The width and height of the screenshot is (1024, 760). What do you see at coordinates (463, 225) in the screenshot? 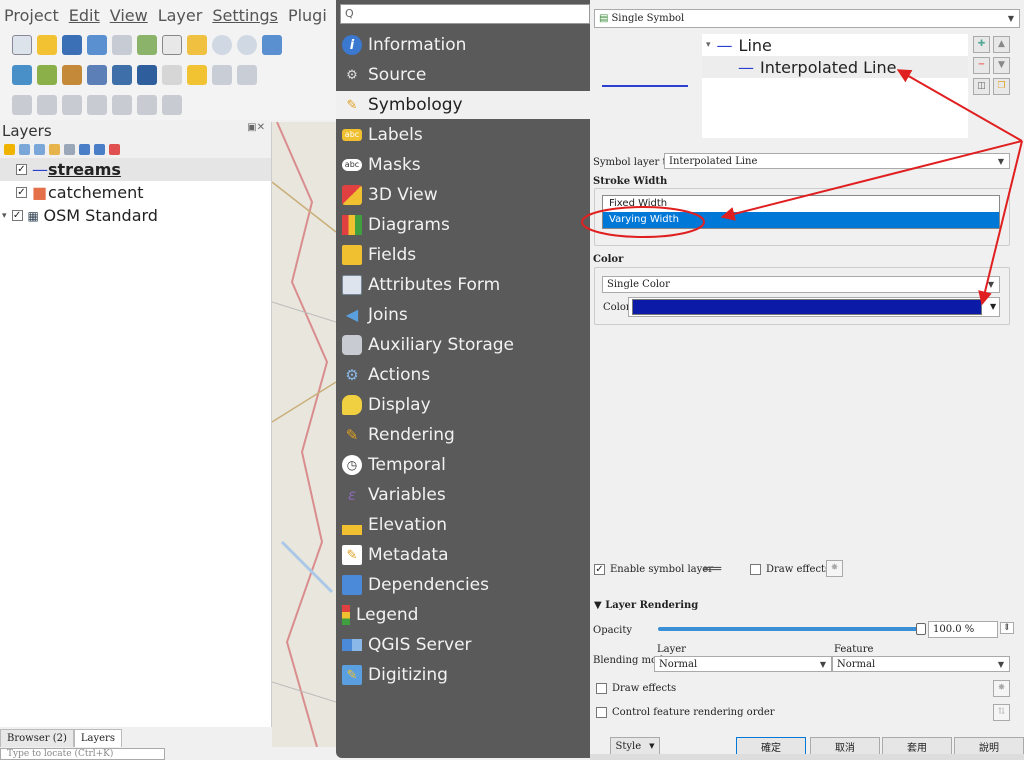
I see `nav-item-diagrams: Diagrams` at bounding box center [463, 225].